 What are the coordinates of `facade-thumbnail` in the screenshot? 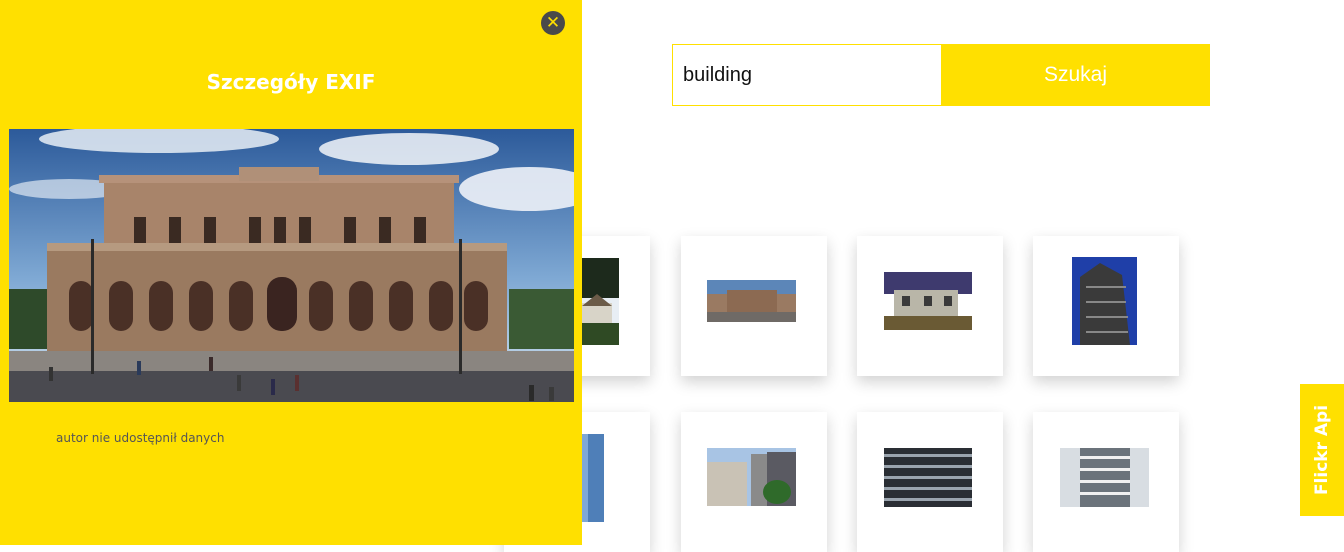 It's located at (928, 477).